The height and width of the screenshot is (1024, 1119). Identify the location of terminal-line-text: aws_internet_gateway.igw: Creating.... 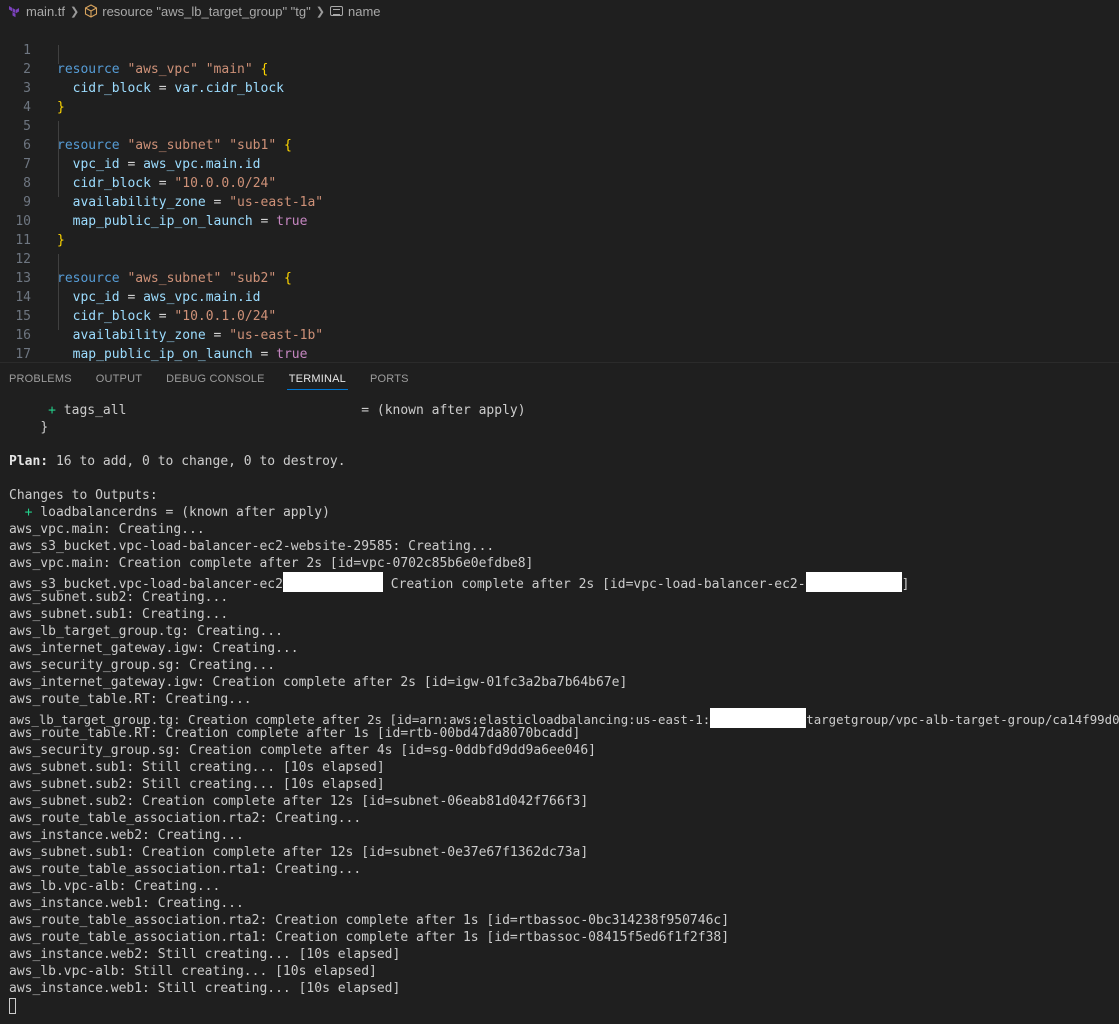
(154, 648).